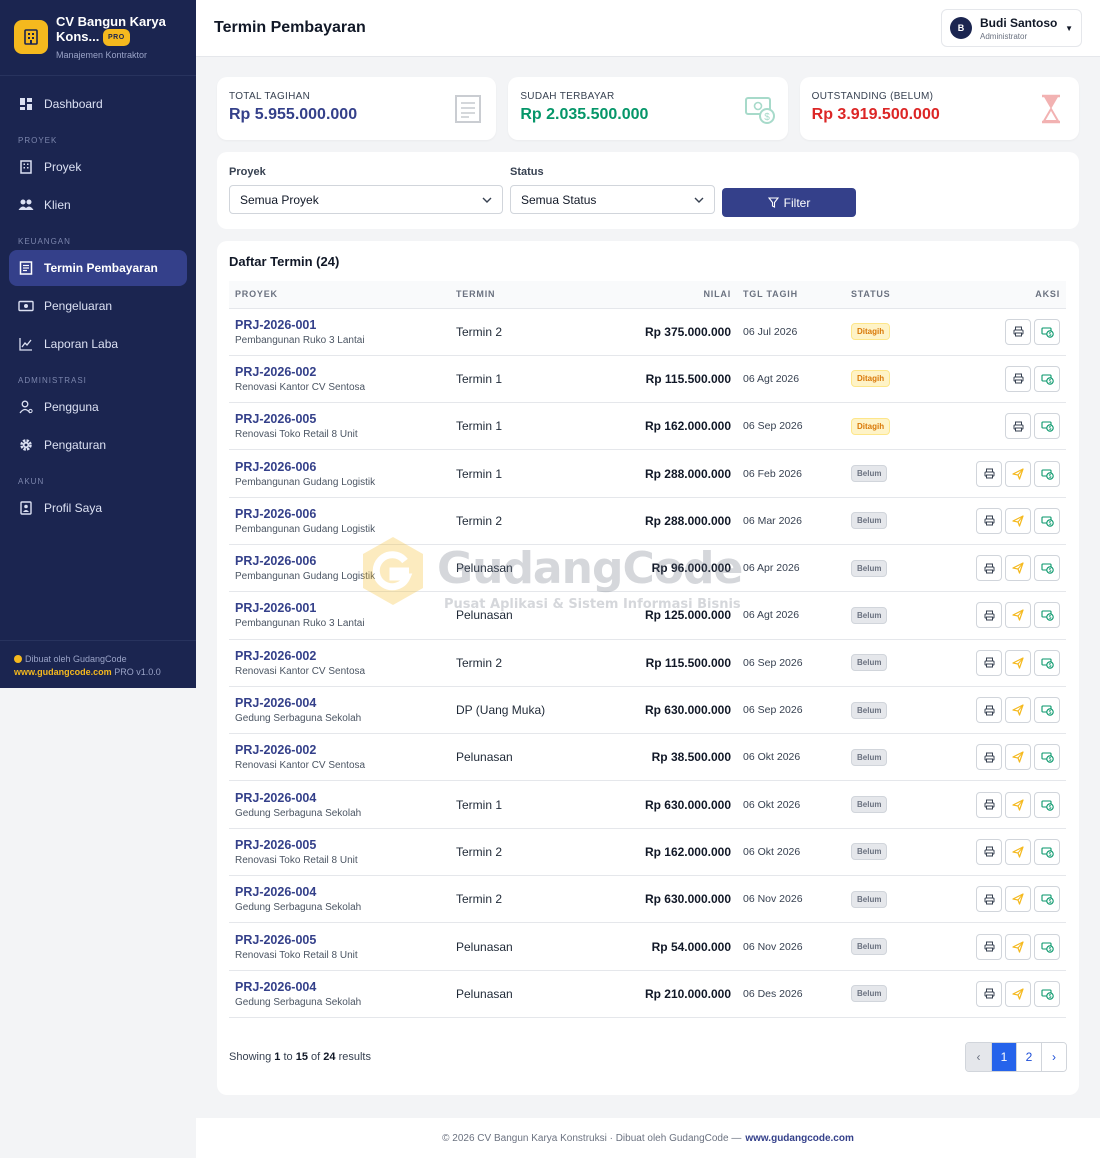  What do you see at coordinates (98, 205) in the screenshot?
I see `sidebar-item-klien: Klien` at bounding box center [98, 205].